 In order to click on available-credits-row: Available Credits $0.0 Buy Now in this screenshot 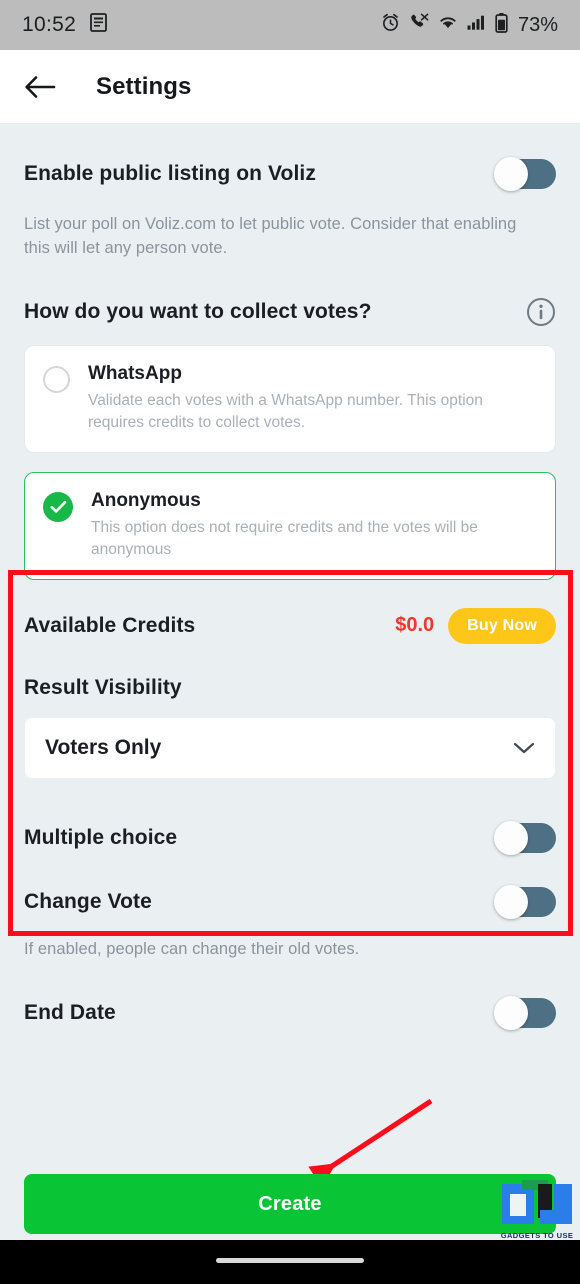, I will do `click(290, 612)`.